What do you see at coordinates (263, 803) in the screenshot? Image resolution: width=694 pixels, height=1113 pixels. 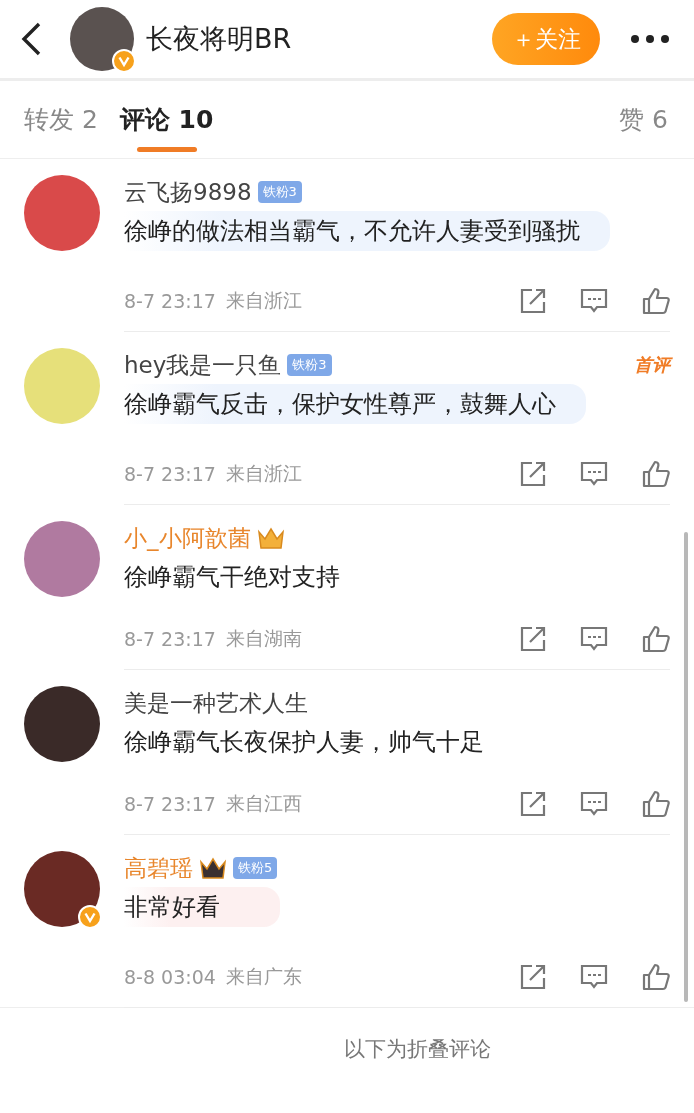 I see `comment-location: 来自江西` at bounding box center [263, 803].